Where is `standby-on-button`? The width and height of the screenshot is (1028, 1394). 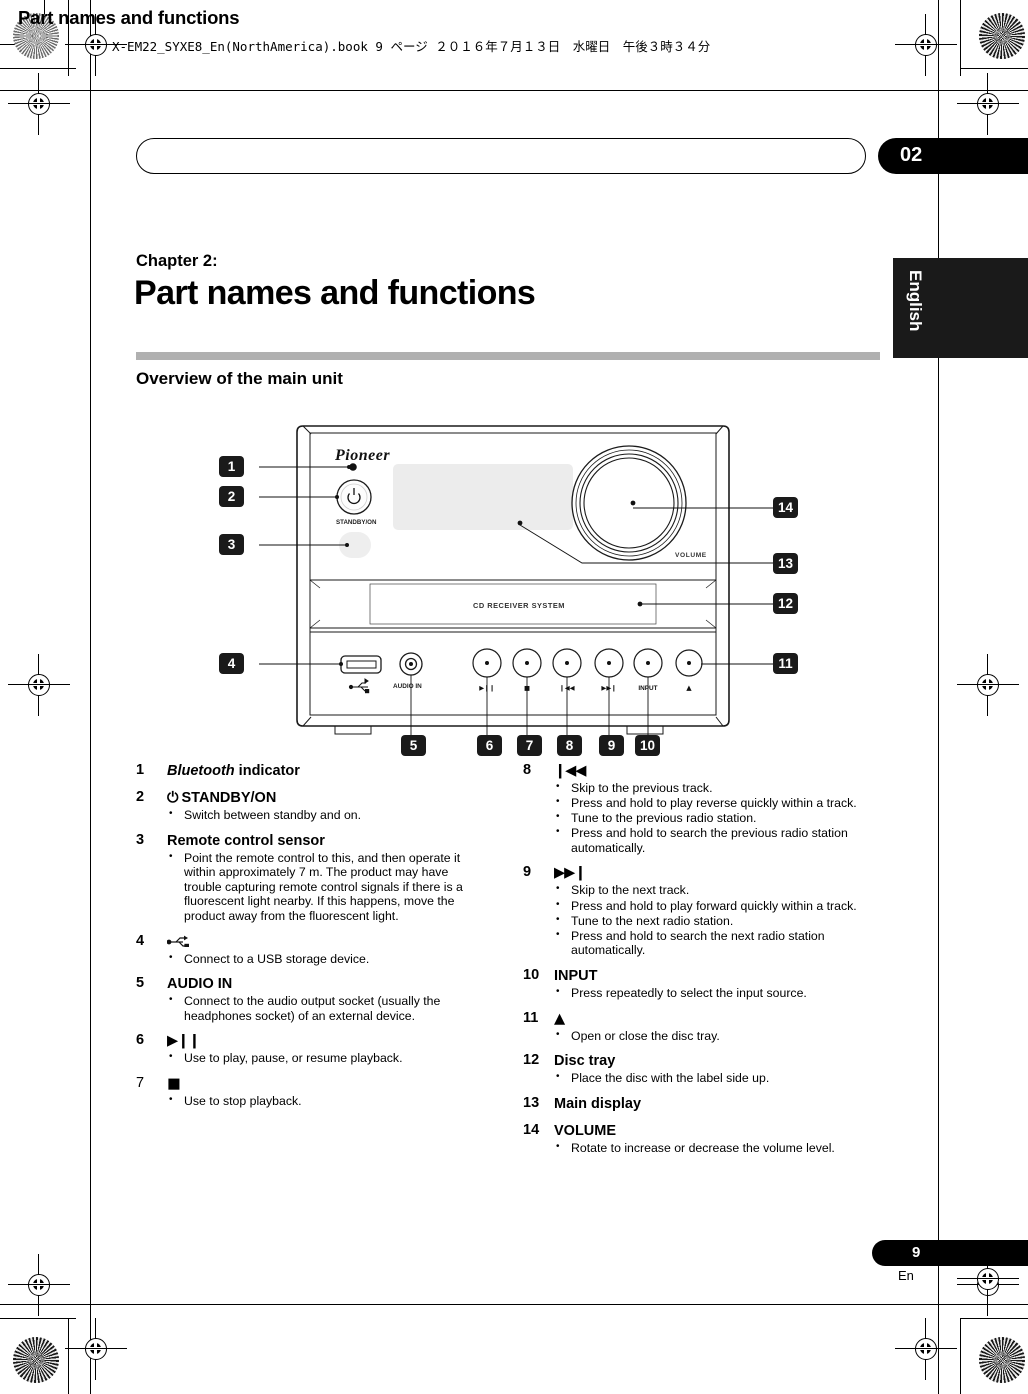 standby-on-button is located at coordinates (354, 497).